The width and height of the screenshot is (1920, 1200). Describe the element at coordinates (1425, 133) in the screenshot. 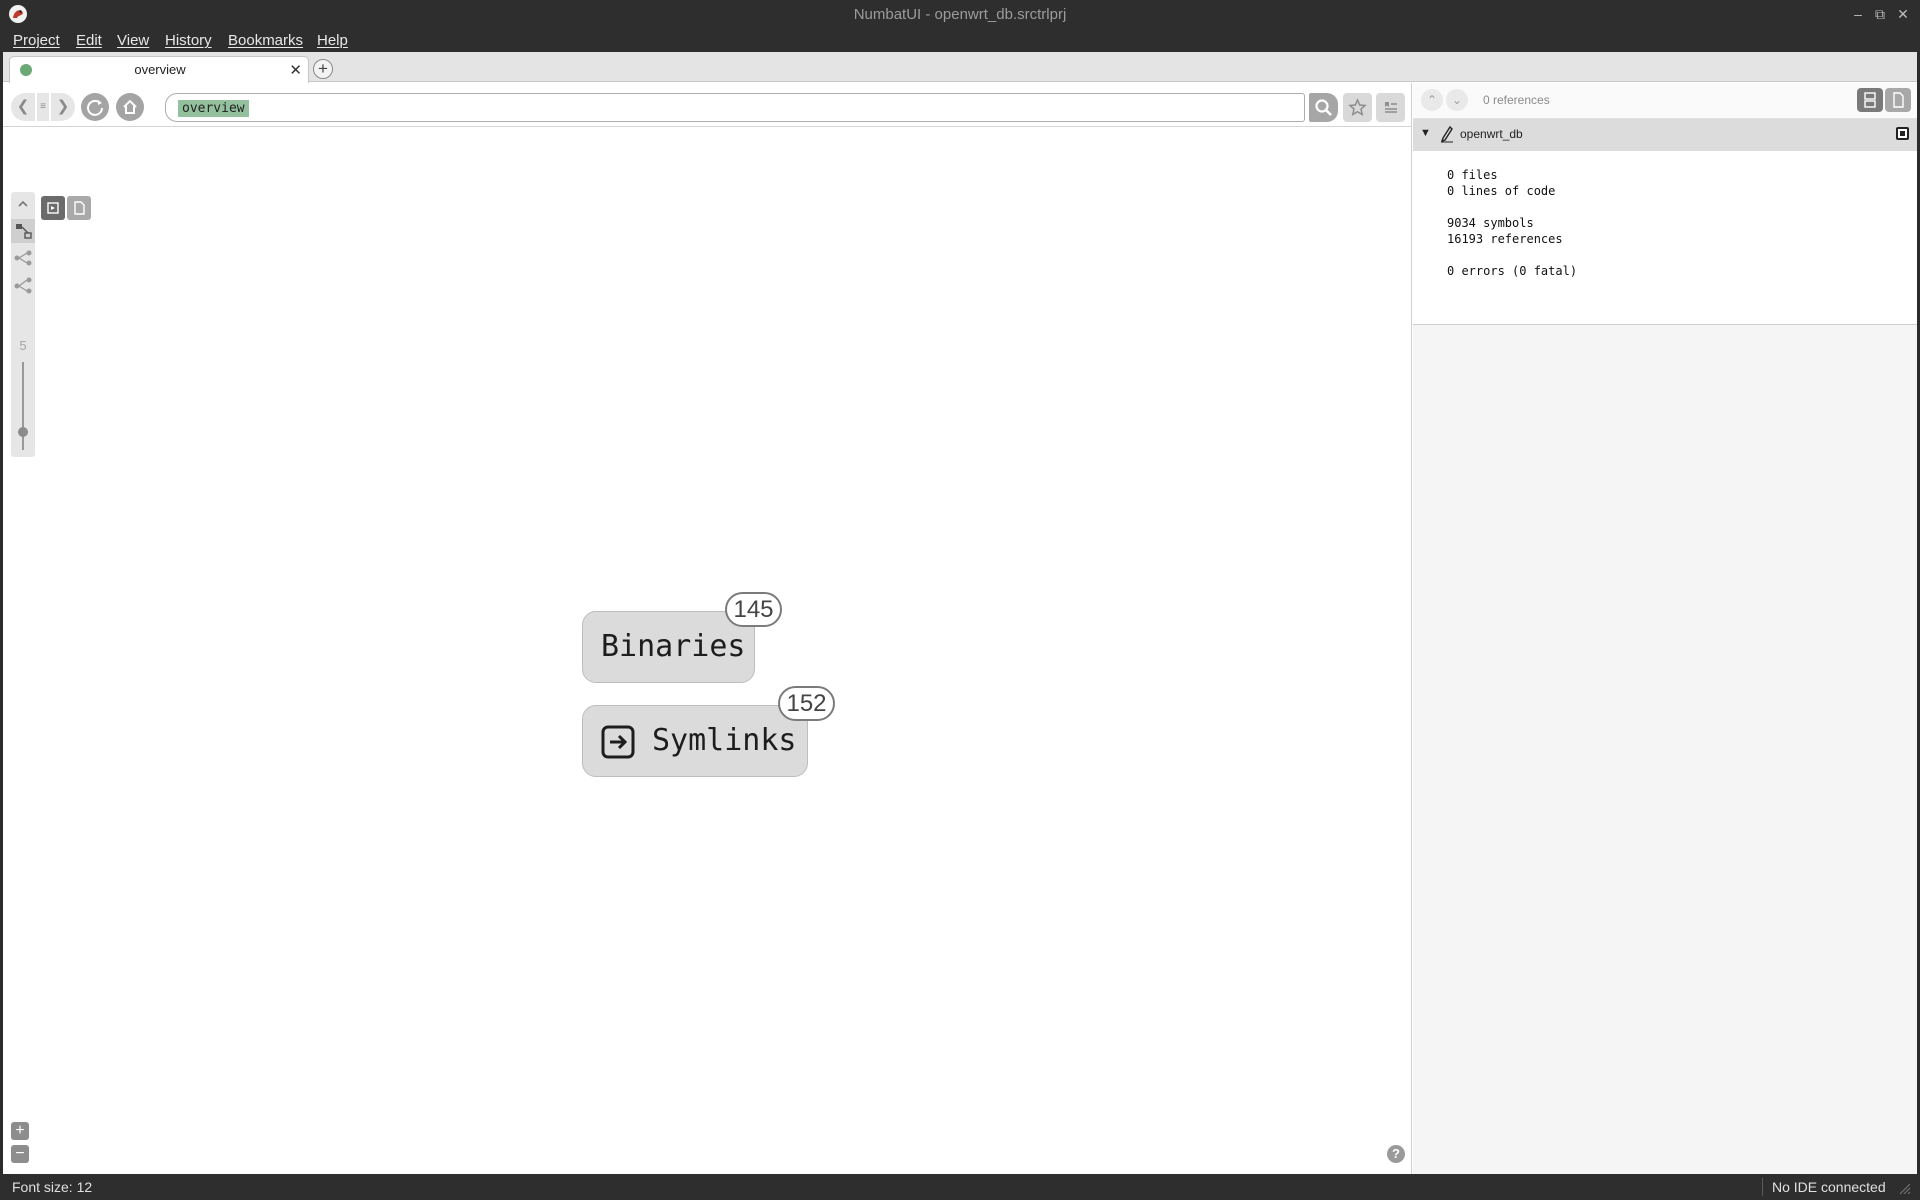

I see `collapse-triangle-icon: ▼` at that location.